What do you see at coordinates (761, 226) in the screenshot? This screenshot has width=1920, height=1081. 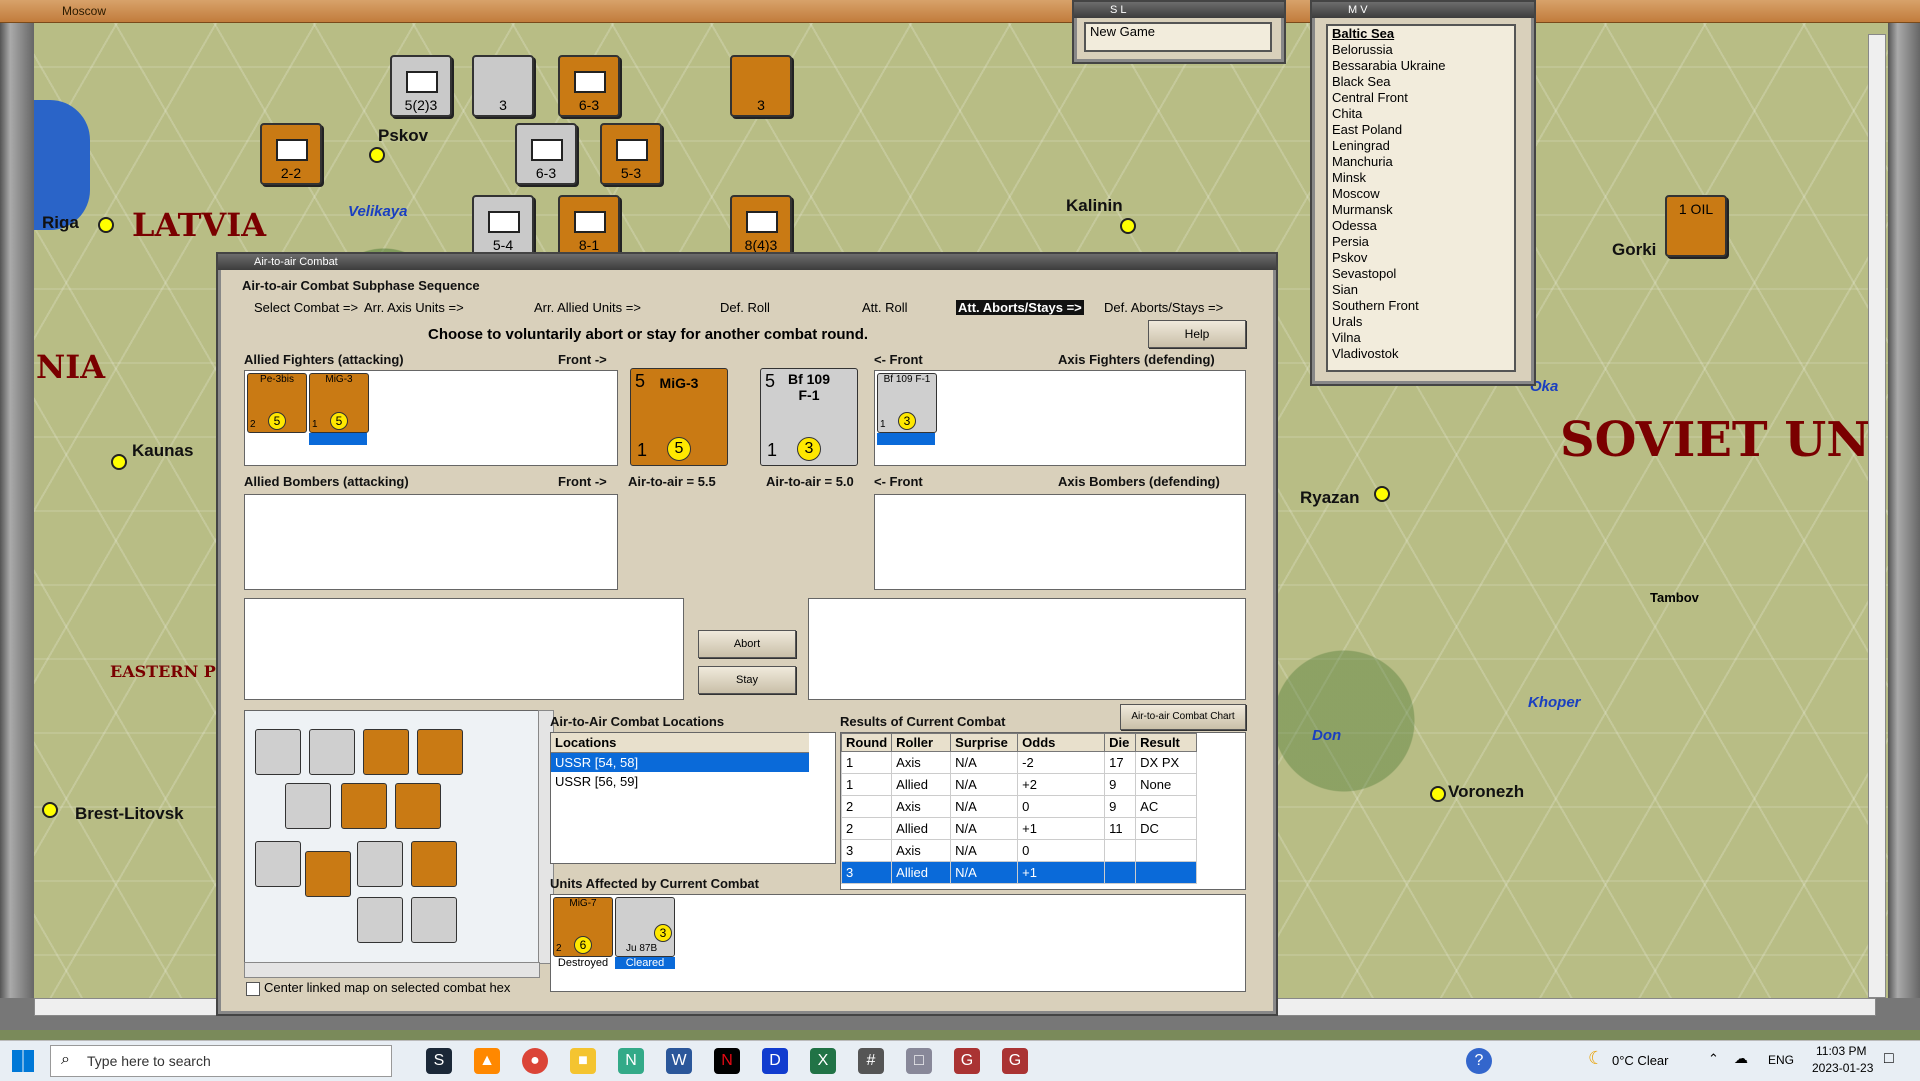 I see `map-unit-counter: 8(4)3` at bounding box center [761, 226].